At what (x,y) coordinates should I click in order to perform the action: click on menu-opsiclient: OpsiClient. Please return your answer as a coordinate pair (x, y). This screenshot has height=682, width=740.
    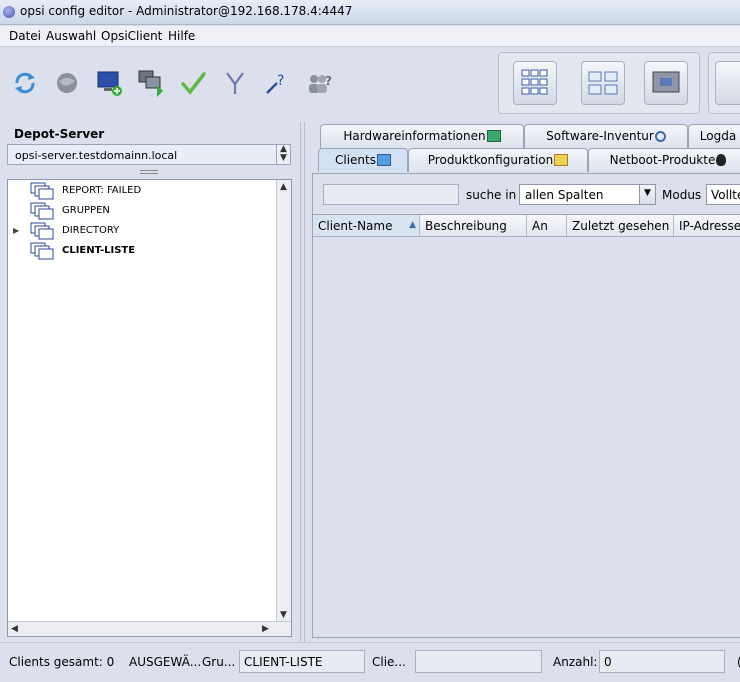
    Looking at the image, I should click on (131, 36).